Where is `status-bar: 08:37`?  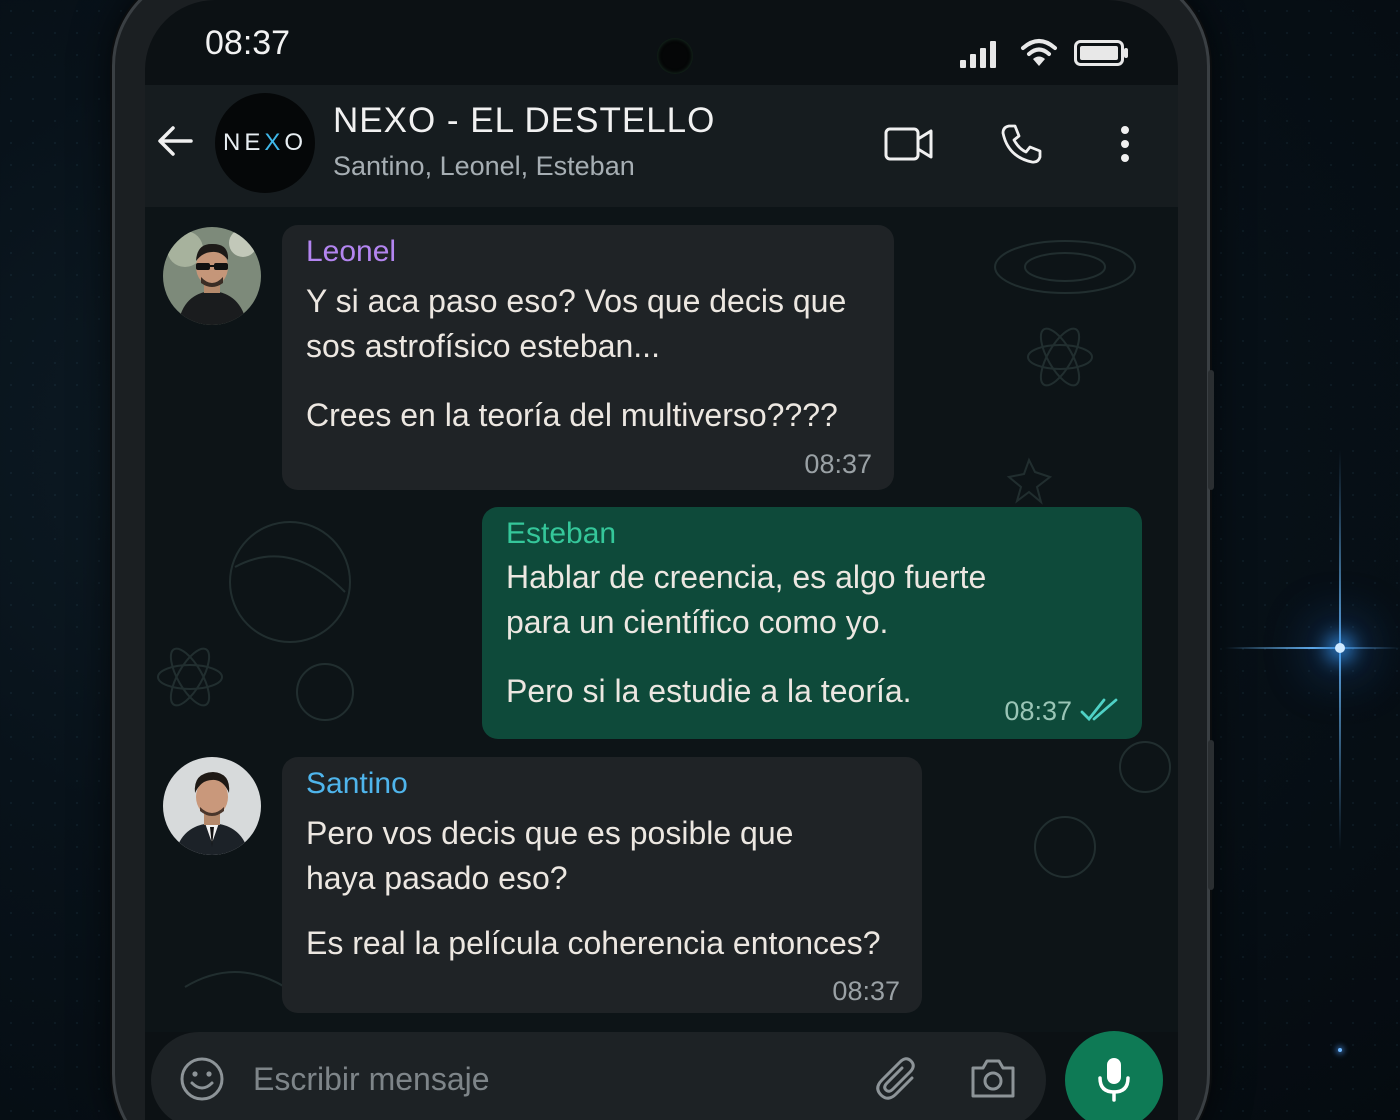
status-bar: 08:37 is located at coordinates (661, 42).